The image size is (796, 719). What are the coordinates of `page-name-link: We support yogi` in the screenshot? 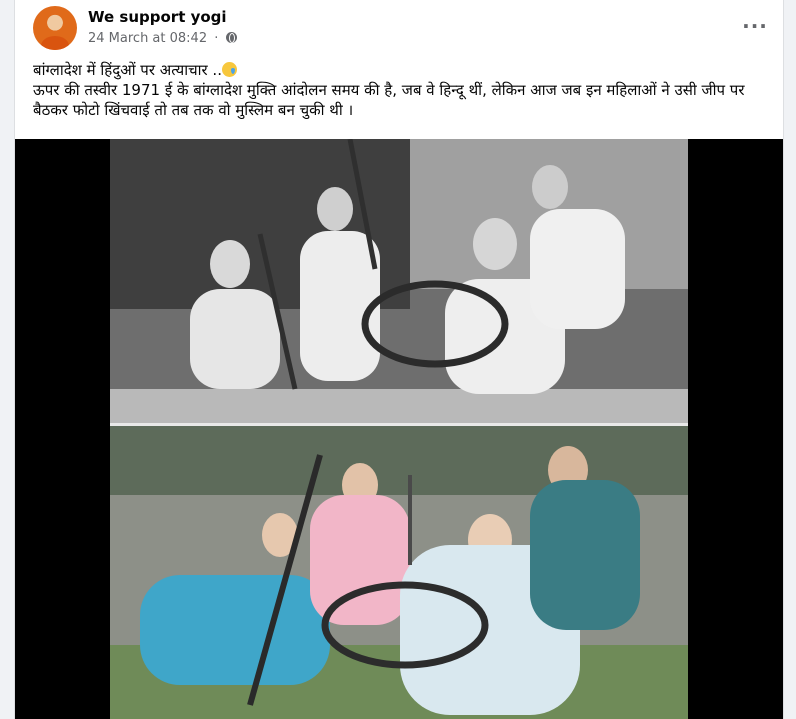 It's located at (157, 17).